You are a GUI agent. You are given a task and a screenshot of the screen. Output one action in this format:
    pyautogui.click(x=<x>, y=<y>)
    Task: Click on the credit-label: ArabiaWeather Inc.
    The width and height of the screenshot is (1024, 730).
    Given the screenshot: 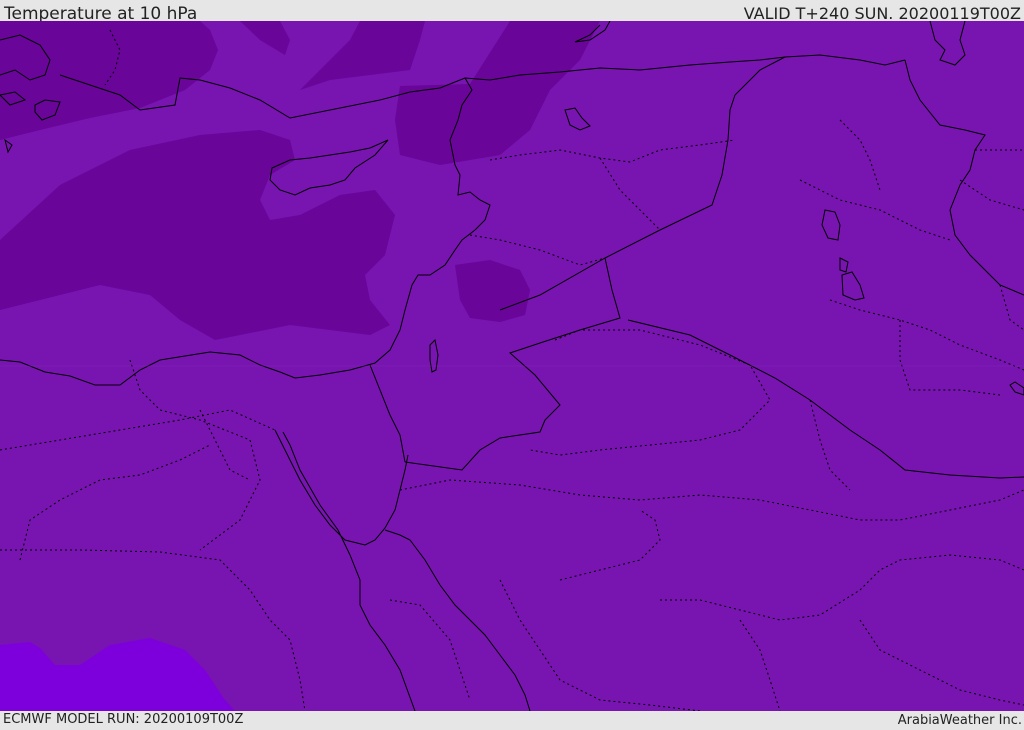 What is the action you would take?
    pyautogui.click(x=959, y=720)
    